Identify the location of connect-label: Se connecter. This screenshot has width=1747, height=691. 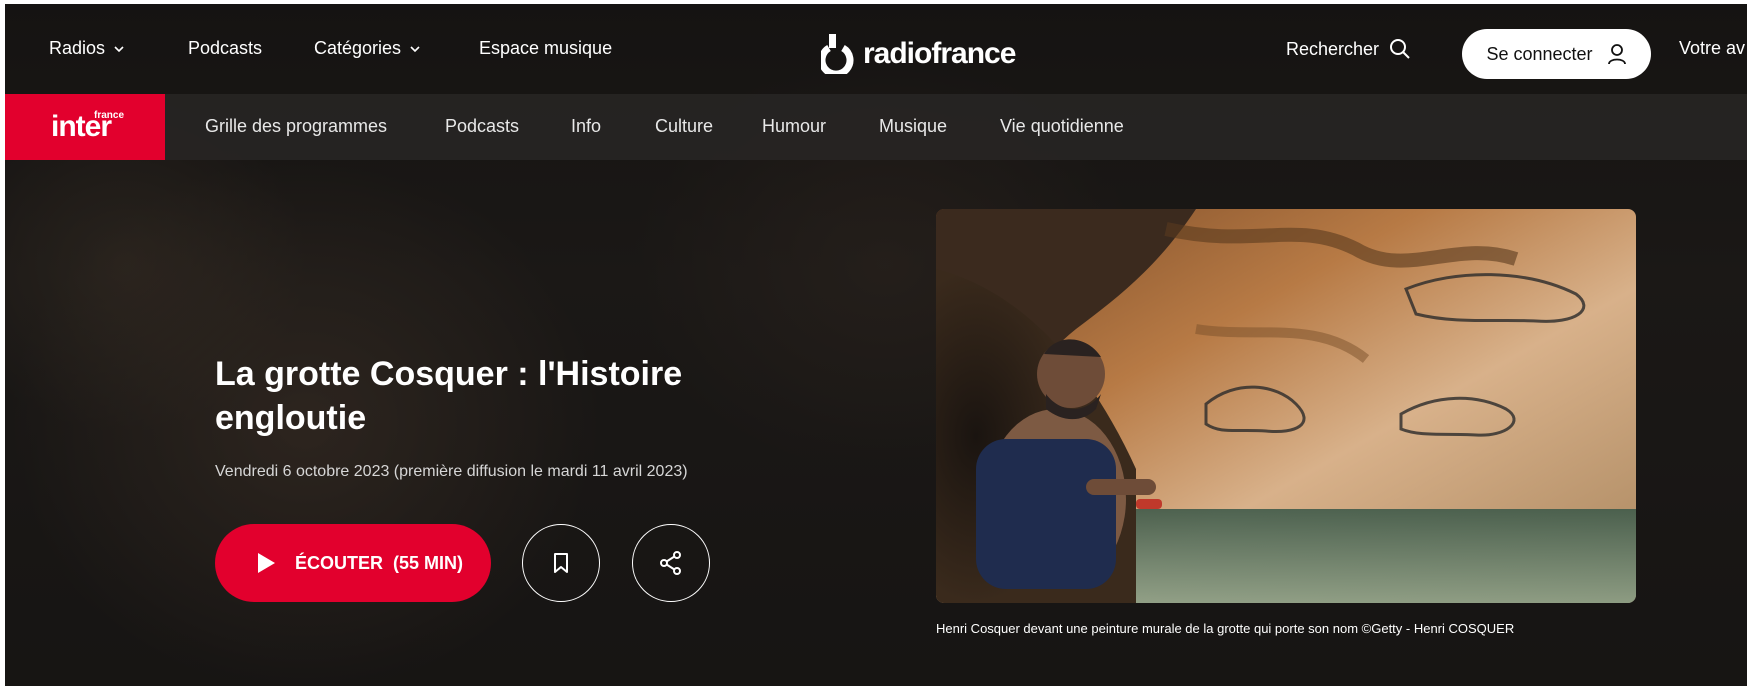
(1539, 53).